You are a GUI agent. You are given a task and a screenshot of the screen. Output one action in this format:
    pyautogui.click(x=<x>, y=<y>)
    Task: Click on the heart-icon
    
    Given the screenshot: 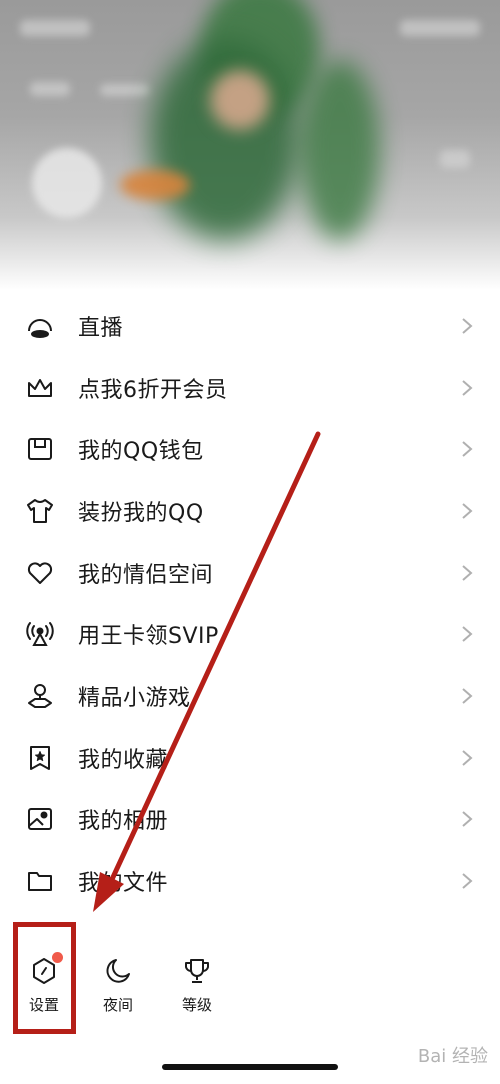 What is the action you would take?
    pyautogui.click(x=40, y=573)
    